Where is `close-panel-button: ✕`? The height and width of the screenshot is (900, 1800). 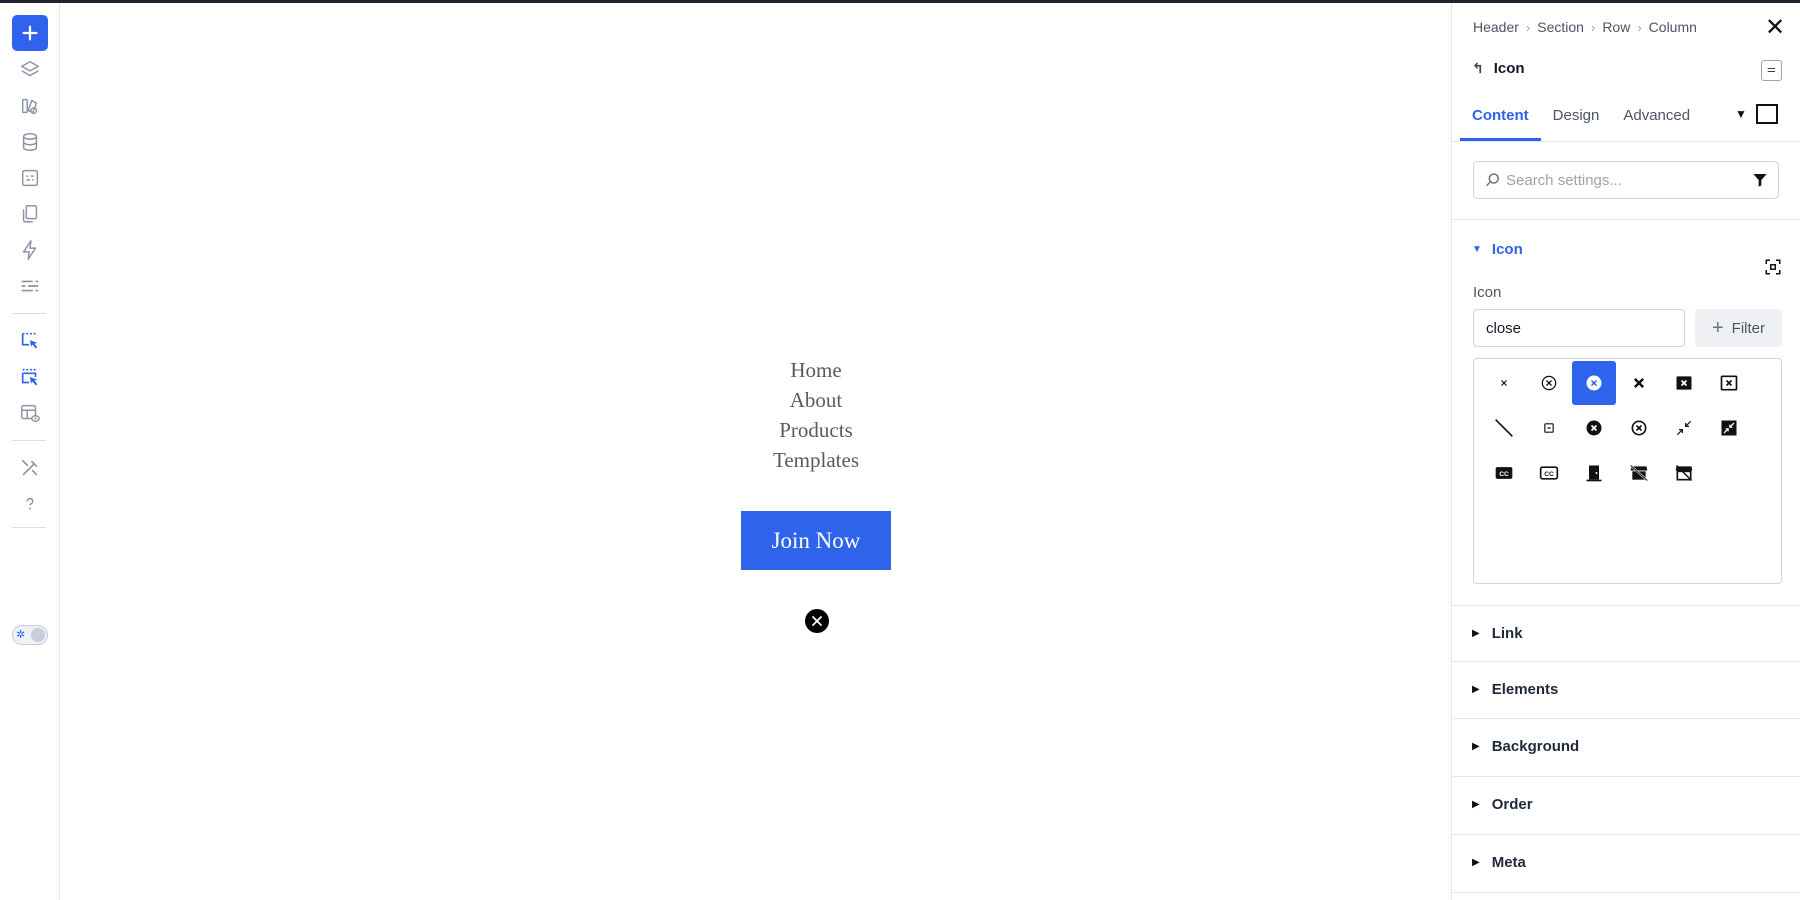
close-panel-button: ✕ is located at coordinates (1775, 27).